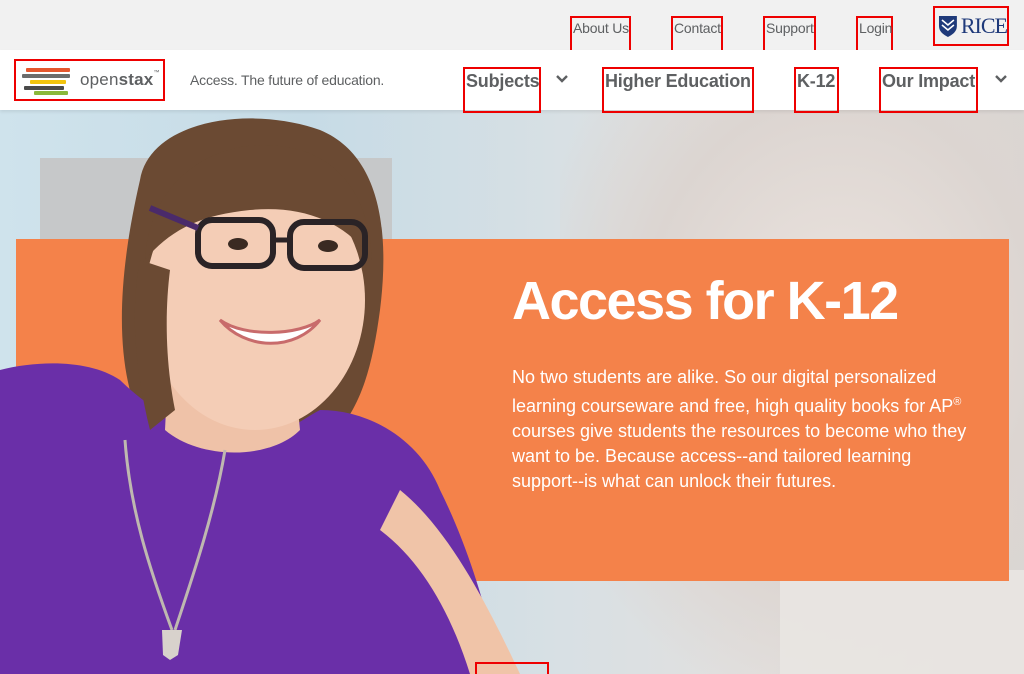  I want to click on rice-logo-text: RICE, so click(984, 25).